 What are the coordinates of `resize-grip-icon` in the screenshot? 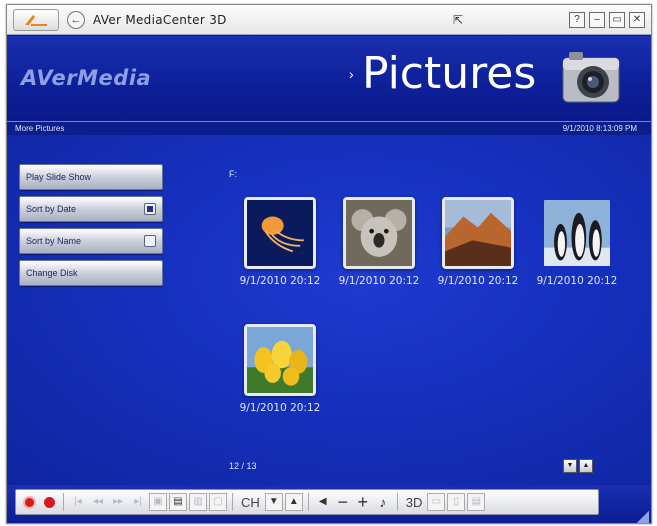 It's located at (643, 517).